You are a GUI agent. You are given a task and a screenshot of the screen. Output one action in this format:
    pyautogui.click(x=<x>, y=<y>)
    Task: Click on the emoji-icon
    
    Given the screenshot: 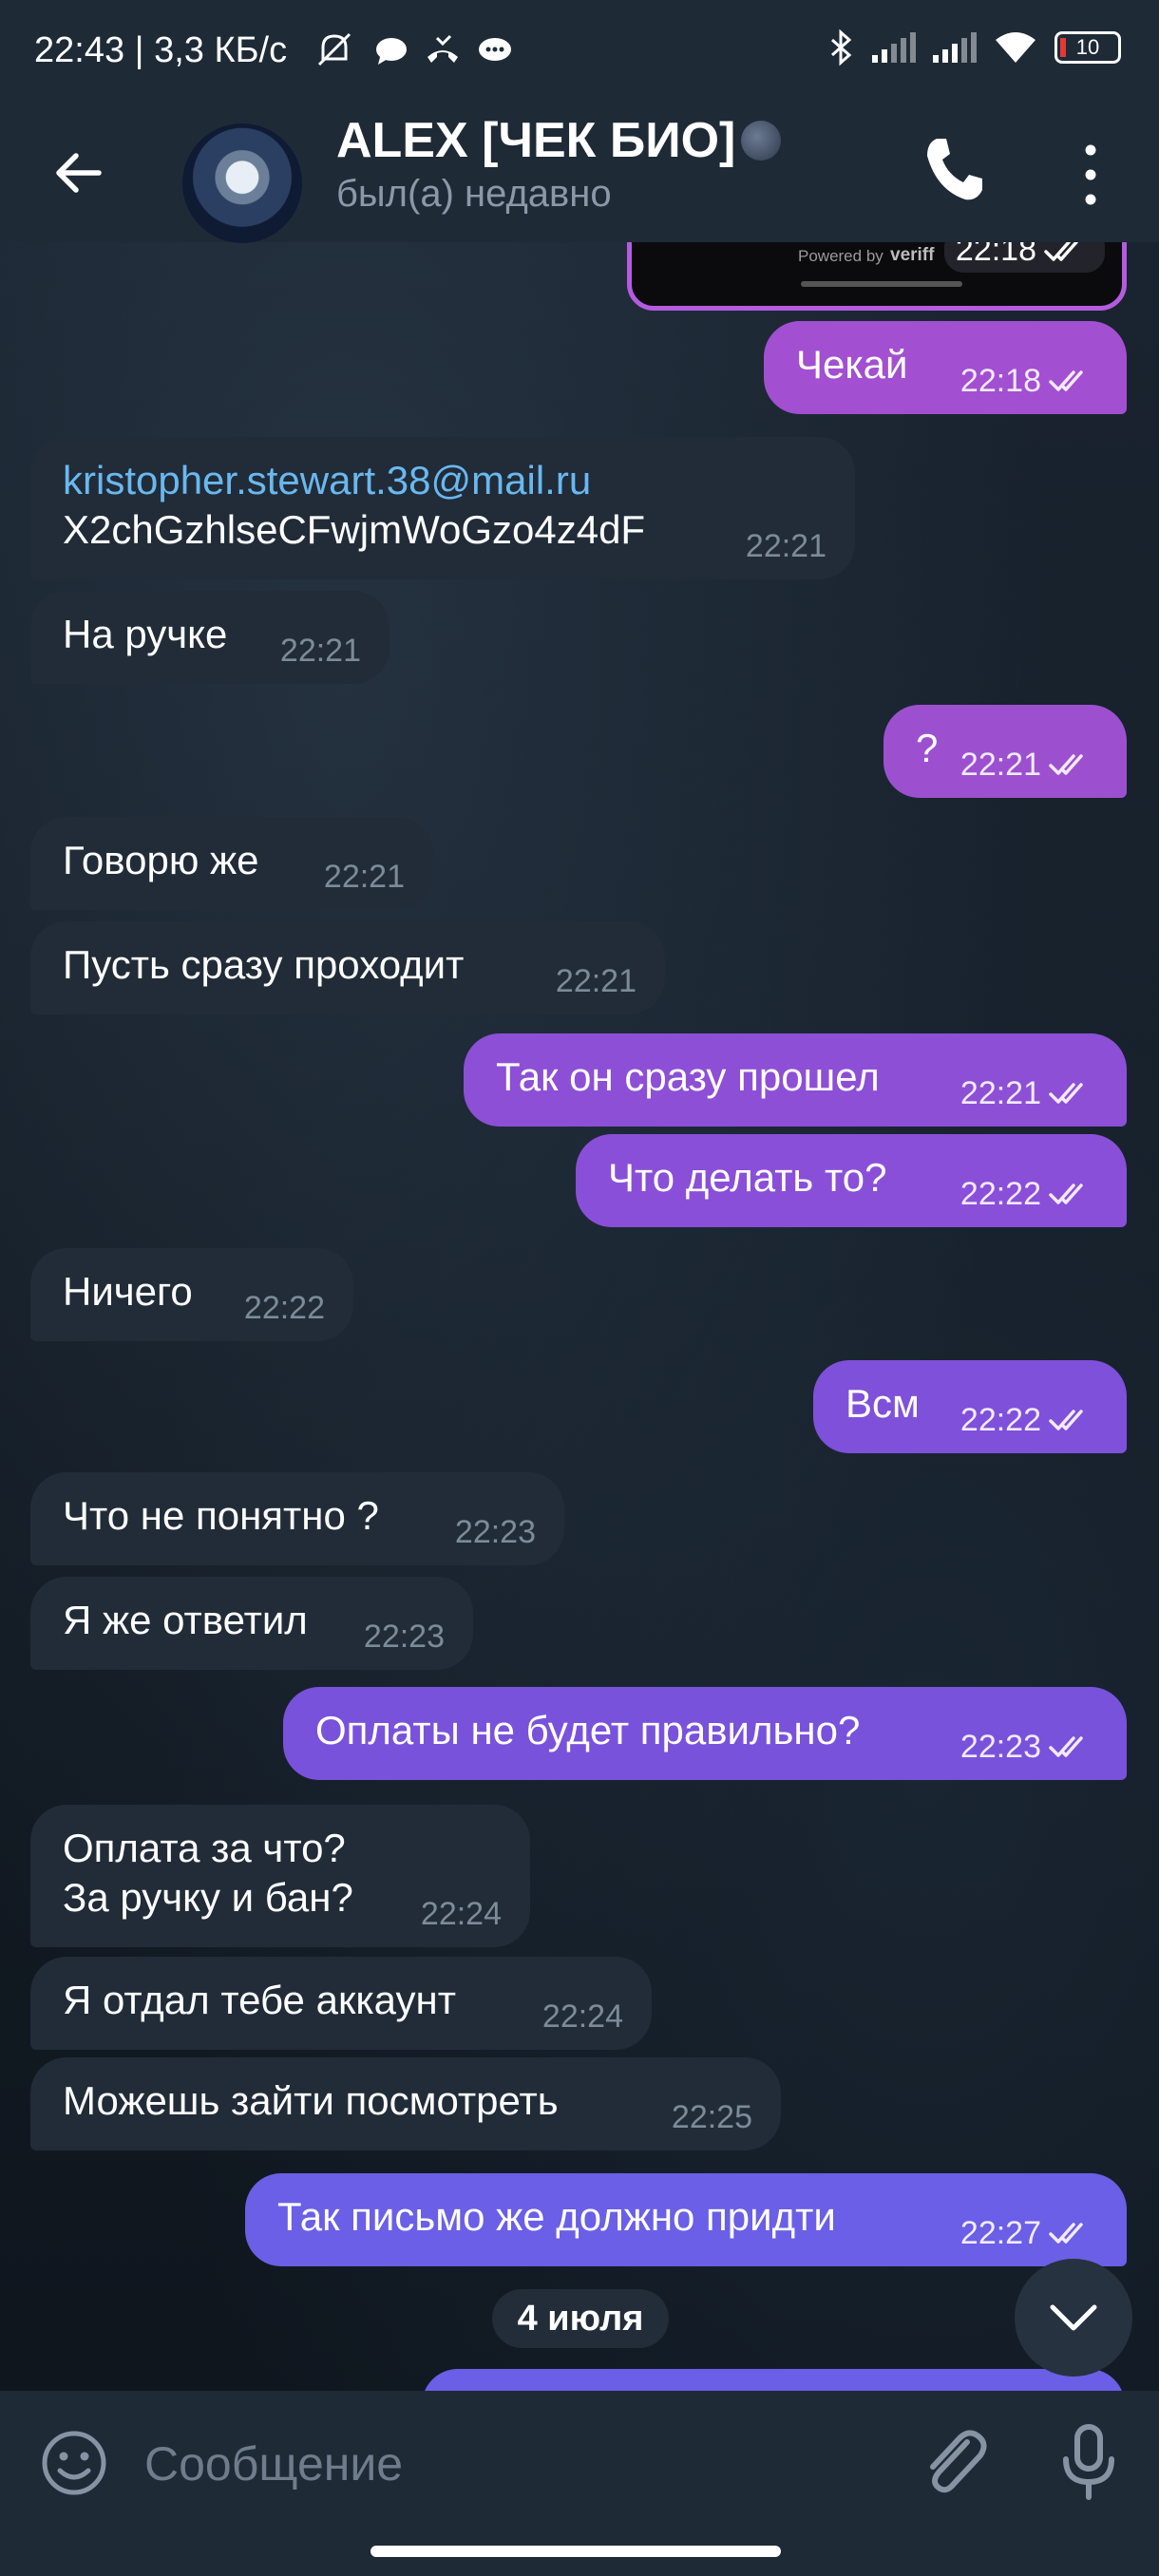 What is the action you would take?
    pyautogui.click(x=74, y=2463)
    